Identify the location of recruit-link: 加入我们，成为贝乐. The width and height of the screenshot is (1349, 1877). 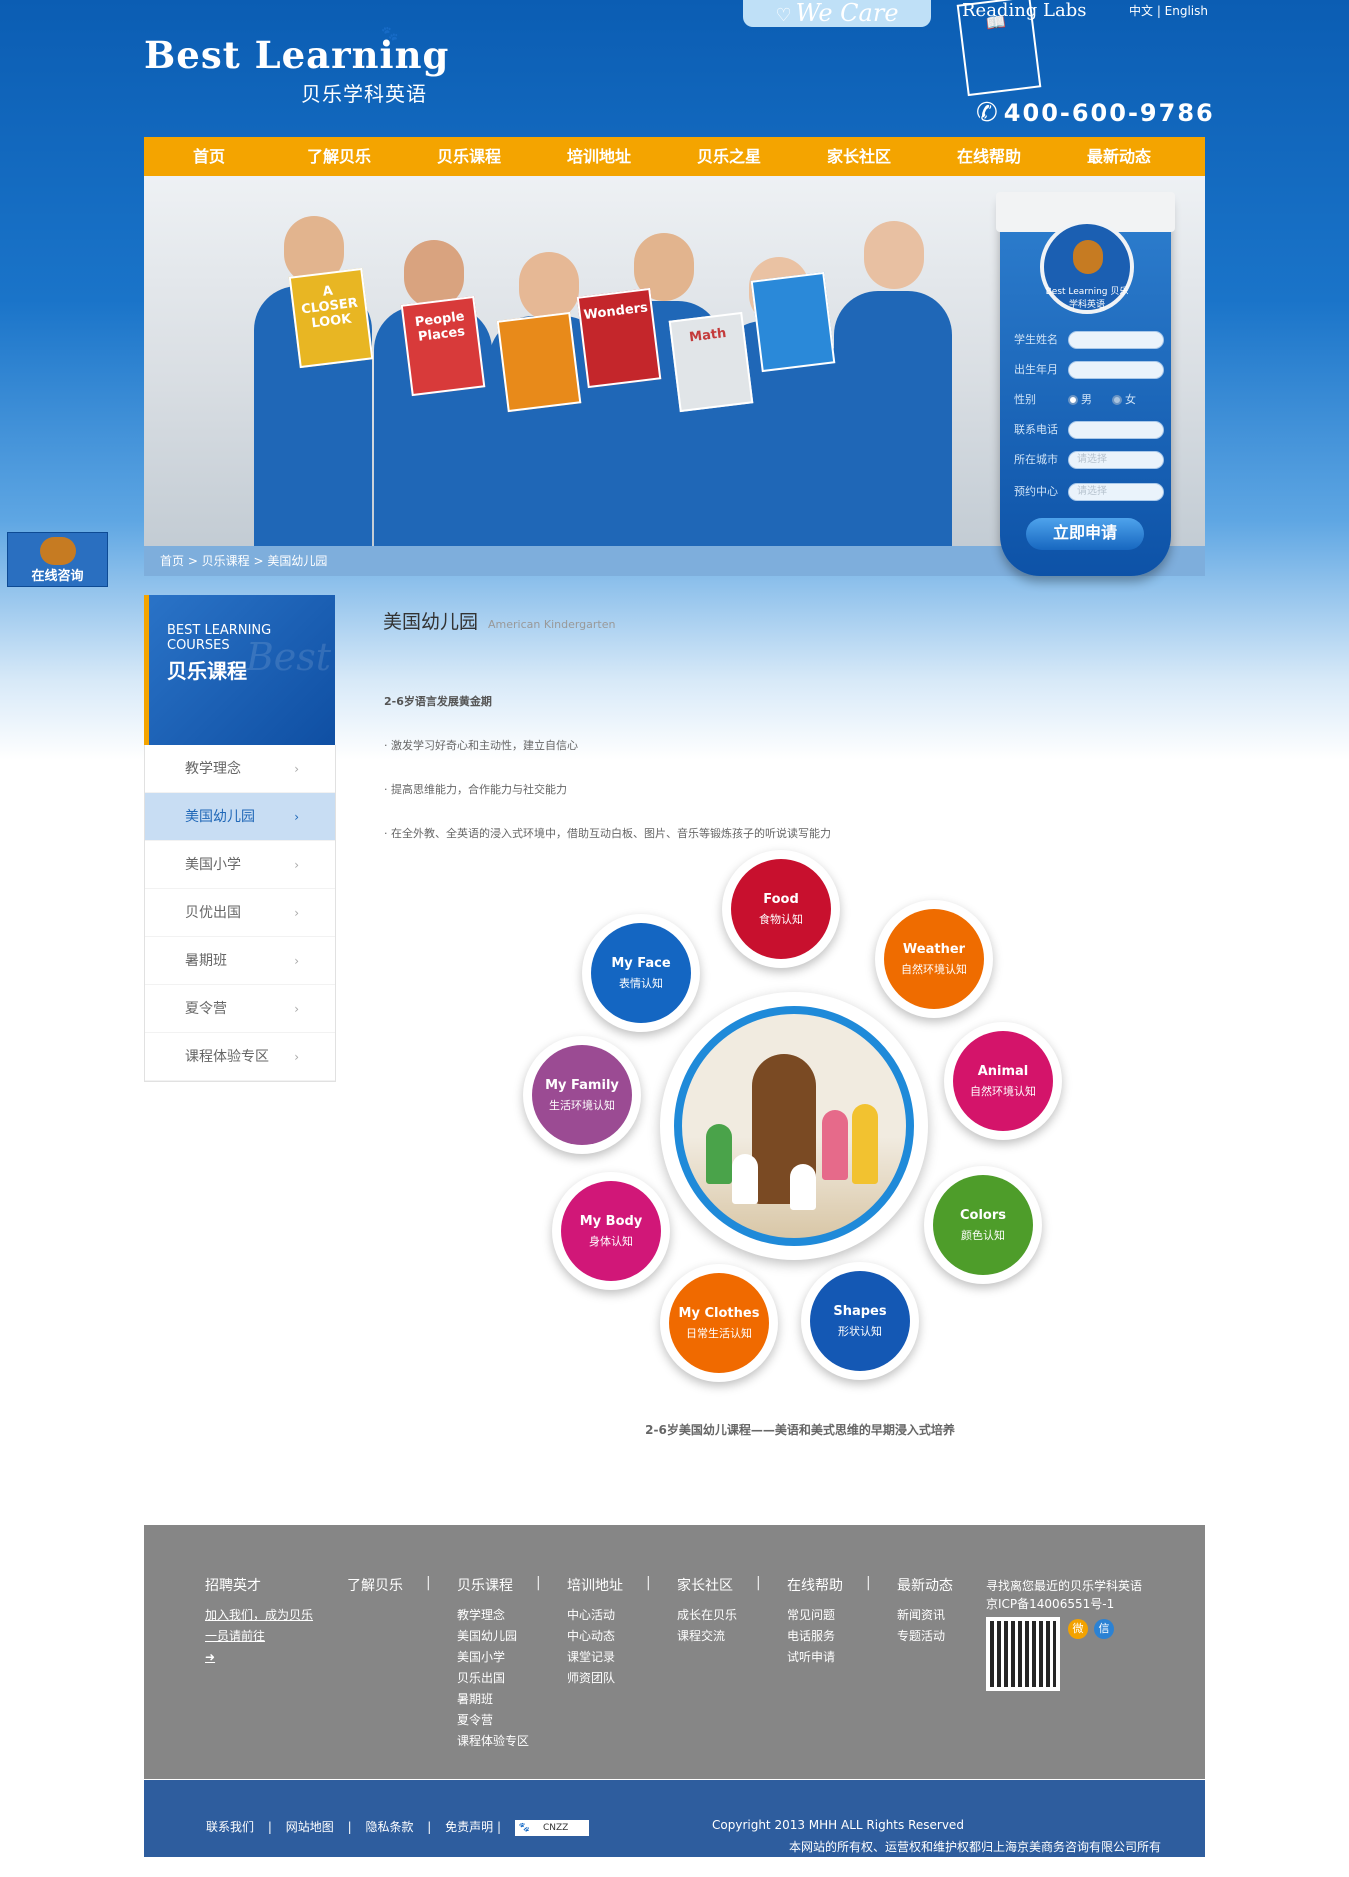
(259, 1615).